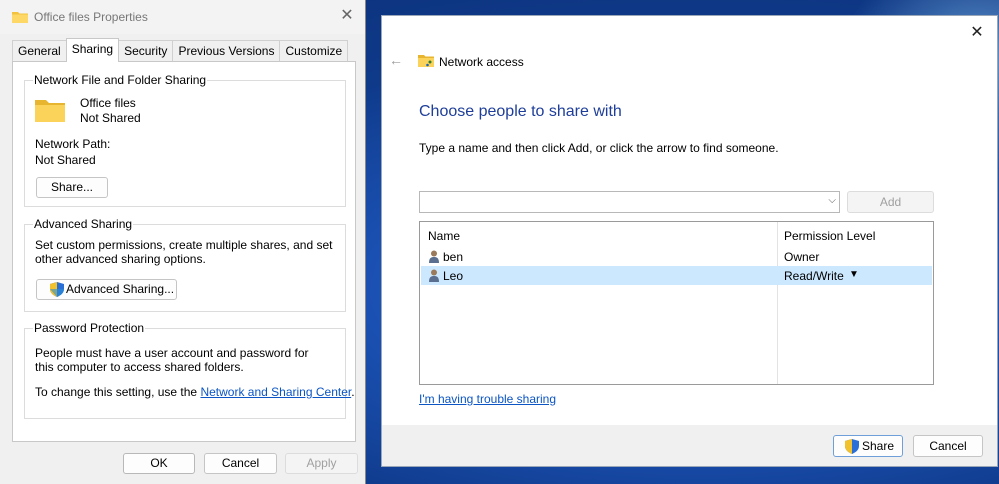 This screenshot has width=999, height=484. What do you see at coordinates (321, 463) in the screenshot?
I see `apply-button: Apply` at bounding box center [321, 463].